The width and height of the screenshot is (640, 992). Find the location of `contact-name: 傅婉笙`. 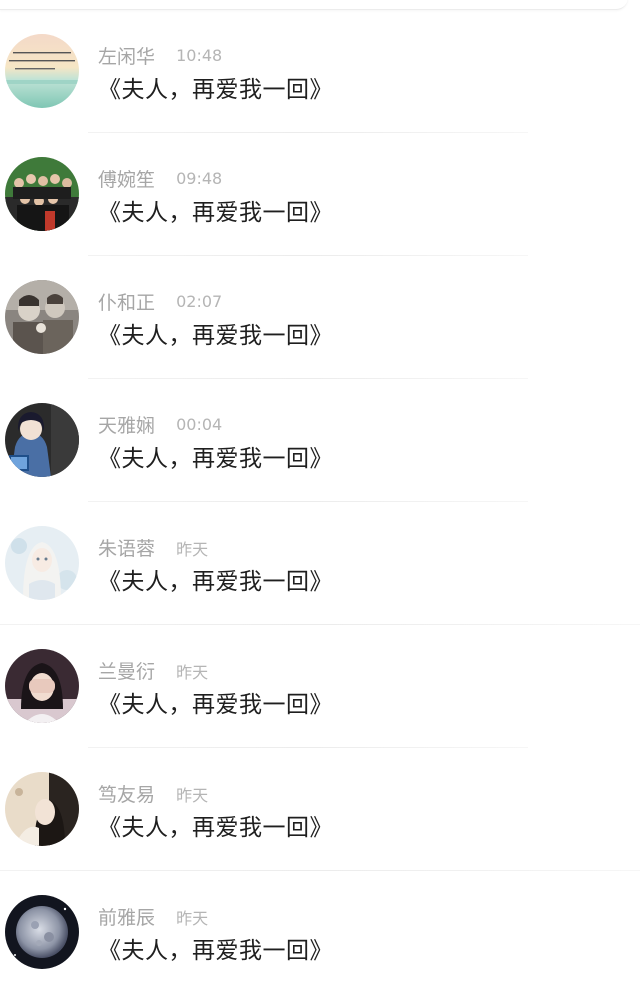

contact-name: 傅婉笙 is located at coordinates (127, 180).